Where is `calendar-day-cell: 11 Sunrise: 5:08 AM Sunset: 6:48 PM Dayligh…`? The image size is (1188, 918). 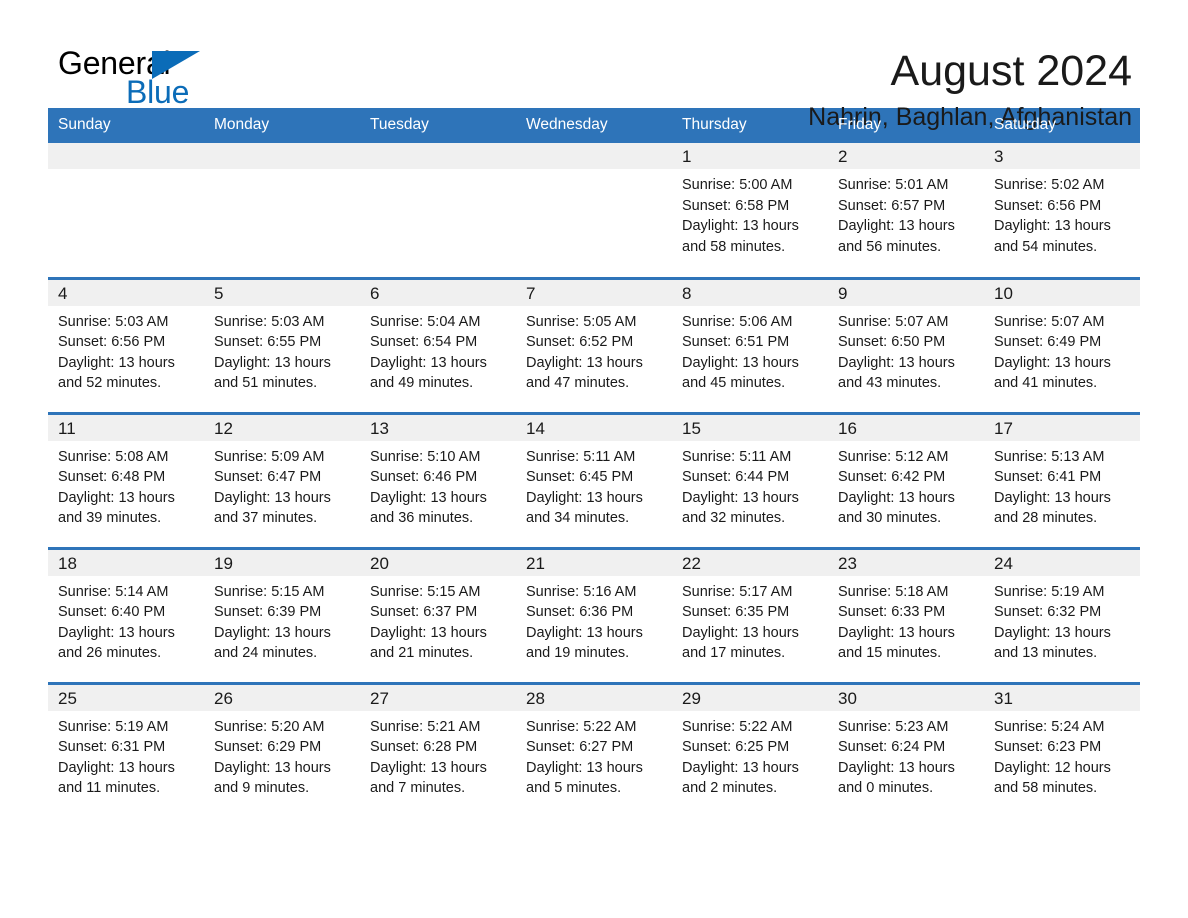 calendar-day-cell: 11 Sunrise: 5:08 AM Sunset: 6:48 PM Dayligh… is located at coordinates (126, 479).